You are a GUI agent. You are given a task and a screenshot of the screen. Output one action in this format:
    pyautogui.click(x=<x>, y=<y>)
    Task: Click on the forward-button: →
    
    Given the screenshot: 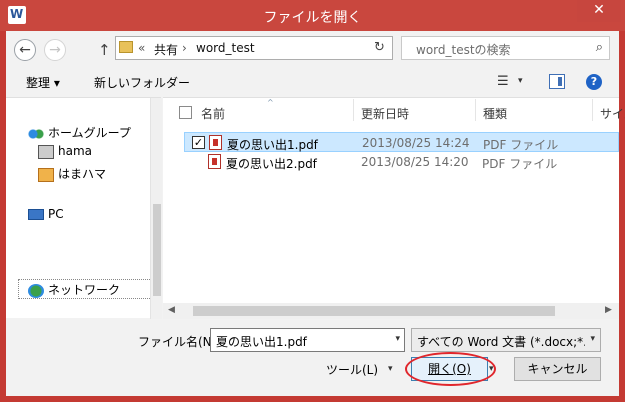 What is the action you would take?
    pyautogui.click(x=55, y=50)
    